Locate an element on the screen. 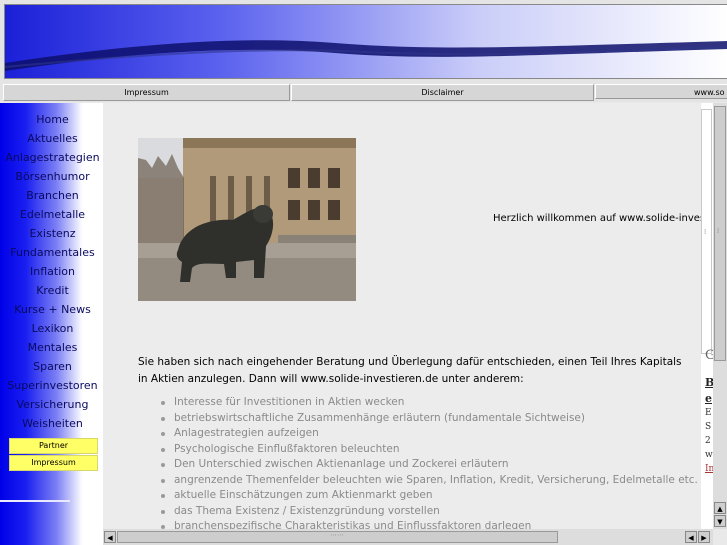 This screenshot has height=545, width=727. disclaimer-link: Disclaimer is located at coordinates (442, 92).